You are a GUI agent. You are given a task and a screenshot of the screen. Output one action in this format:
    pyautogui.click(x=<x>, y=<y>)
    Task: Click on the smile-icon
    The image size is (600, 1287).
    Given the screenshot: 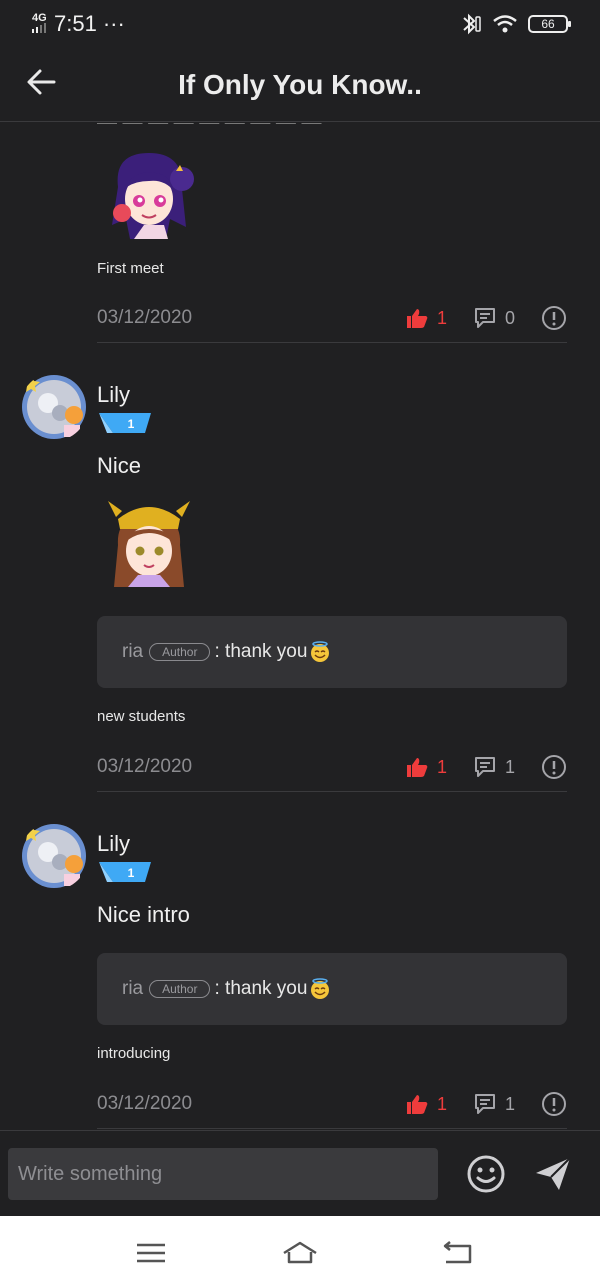 What is the action you would take?
    pyautogui.click(x=486, y=1174)
    